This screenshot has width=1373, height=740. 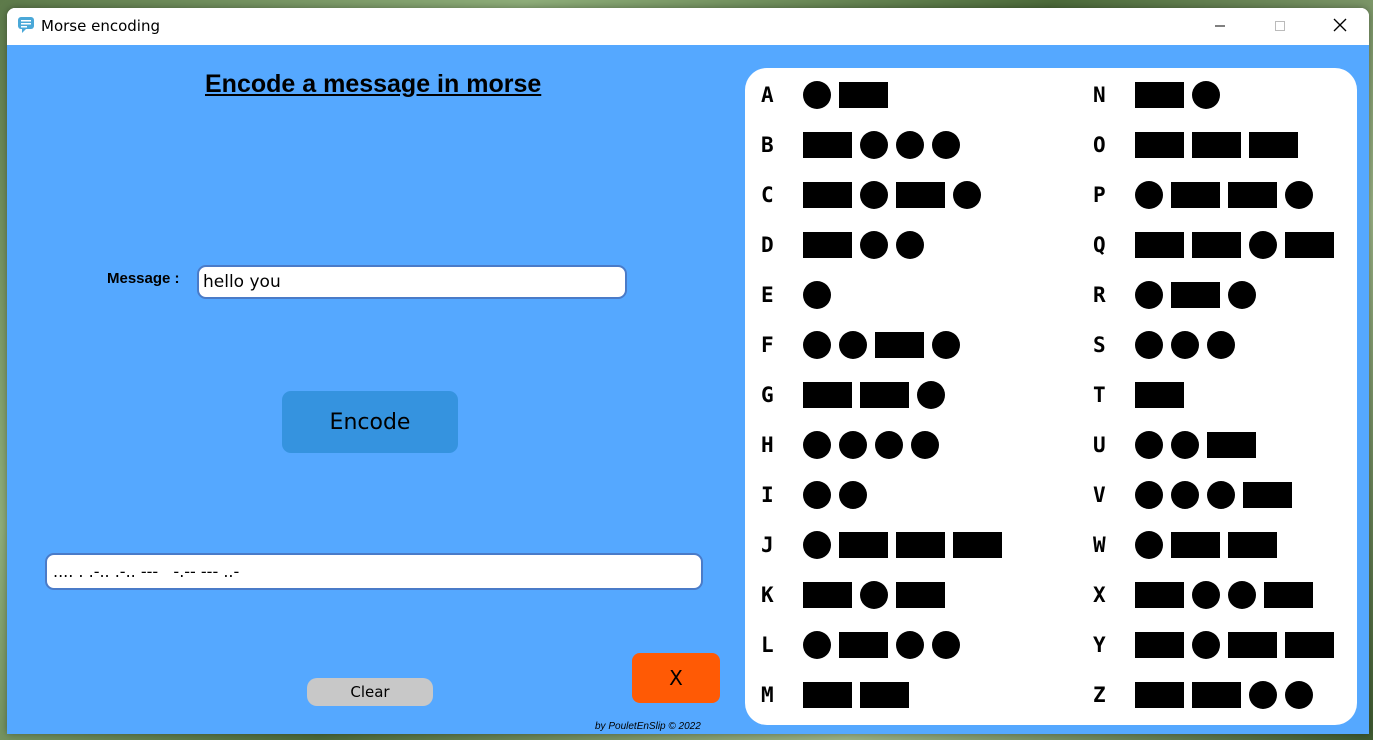 What do you see at coordinates (100, 26) in the screenshot?
I see `window-title: Morse encoding` at bounding box center [100, 26].